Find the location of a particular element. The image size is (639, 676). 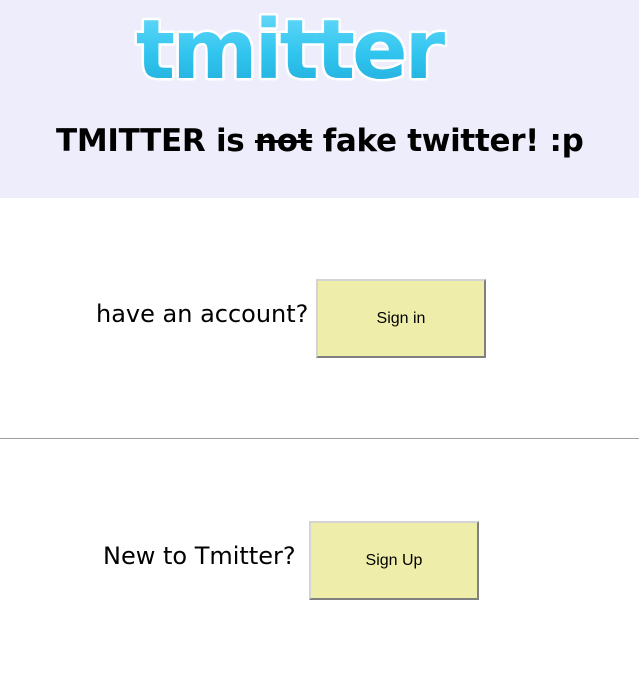

signin-prompt: have an account? is located at coordinates (202, 314).